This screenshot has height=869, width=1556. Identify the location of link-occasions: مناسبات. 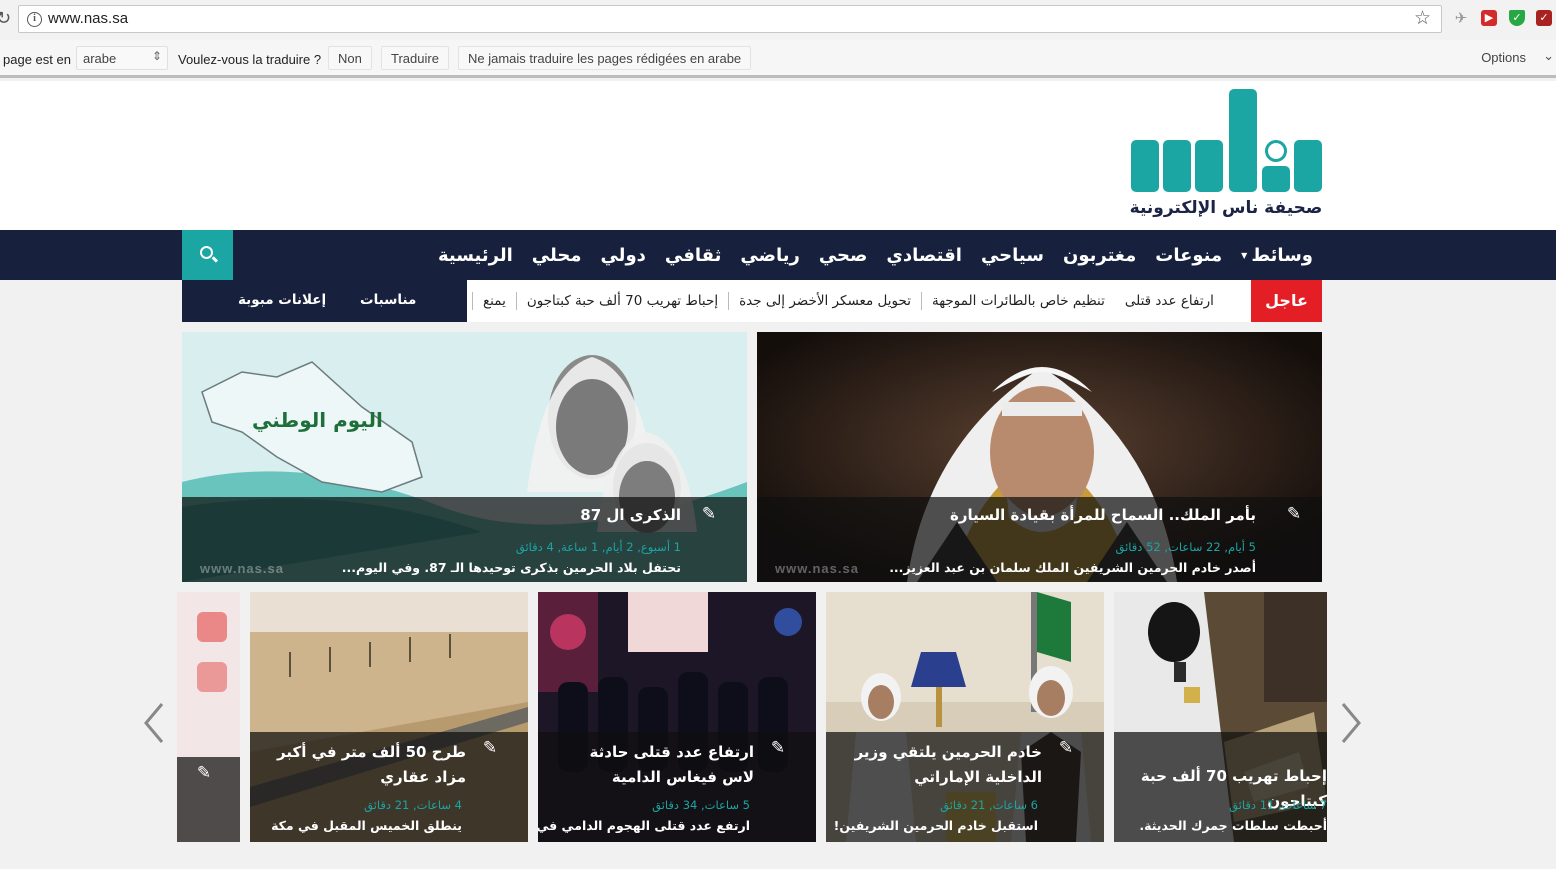
(388, 300).